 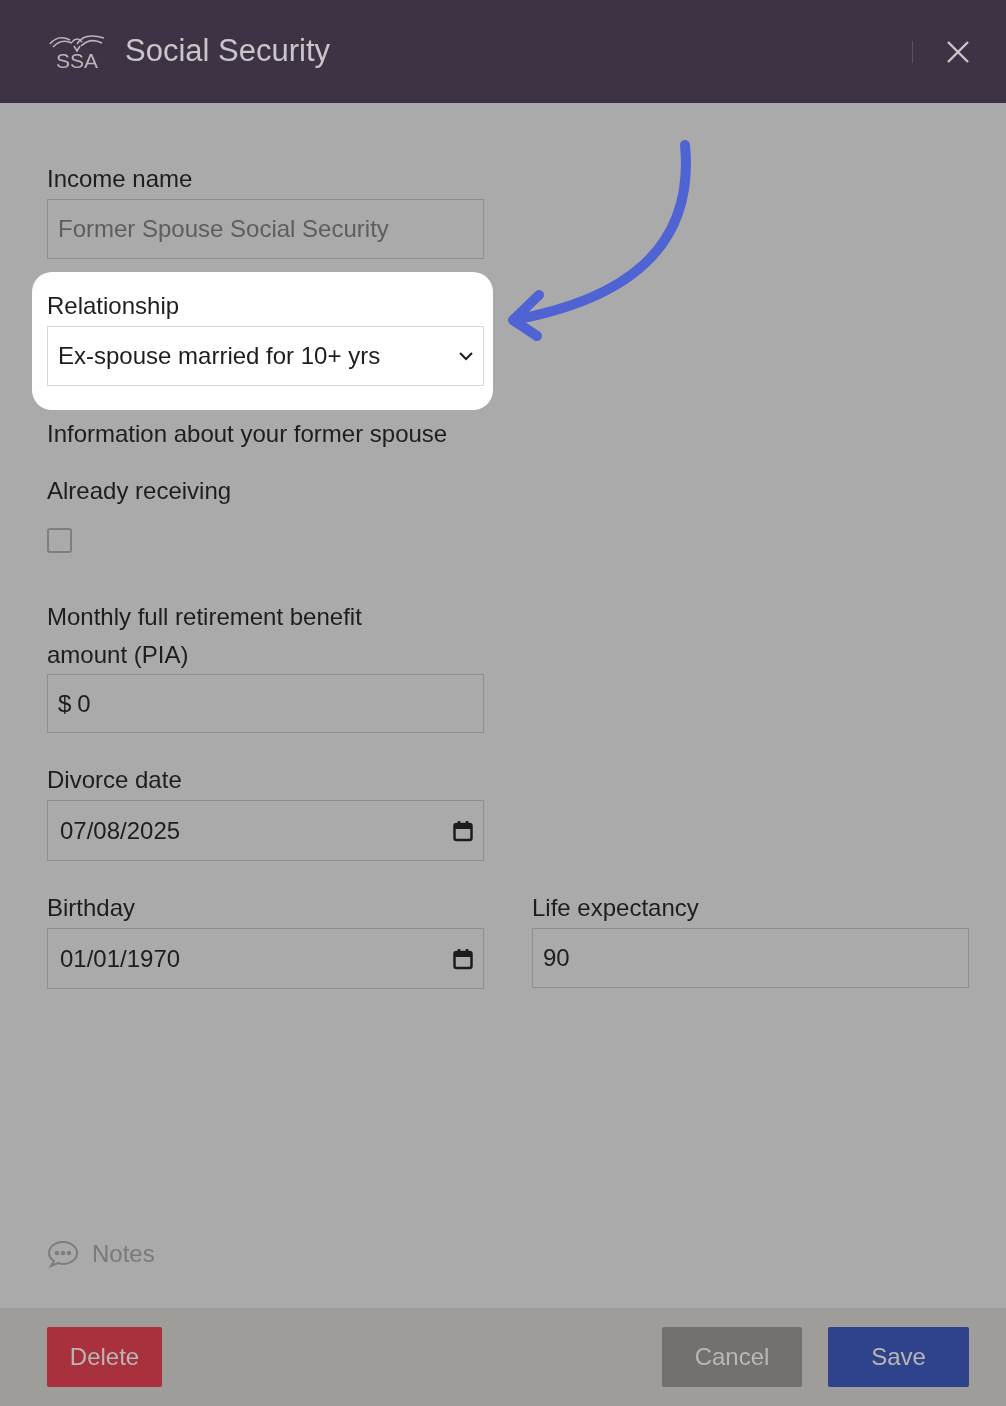 I want to click on input-field: Former Spouse Social Security, so click(x=265, y=229).